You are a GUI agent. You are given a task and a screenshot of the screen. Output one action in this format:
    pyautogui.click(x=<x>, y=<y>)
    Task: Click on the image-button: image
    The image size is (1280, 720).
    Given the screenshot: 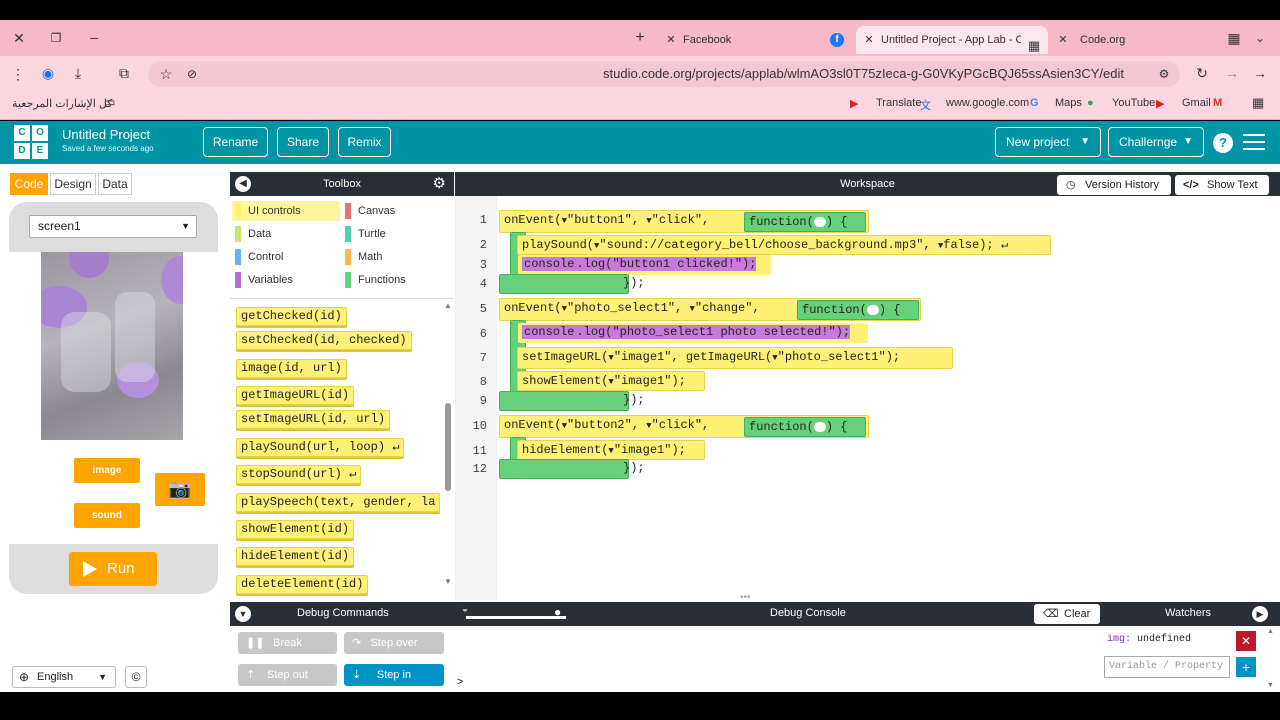 What is the action you would take?
    pyautogui.click(x=107, y=470)
    